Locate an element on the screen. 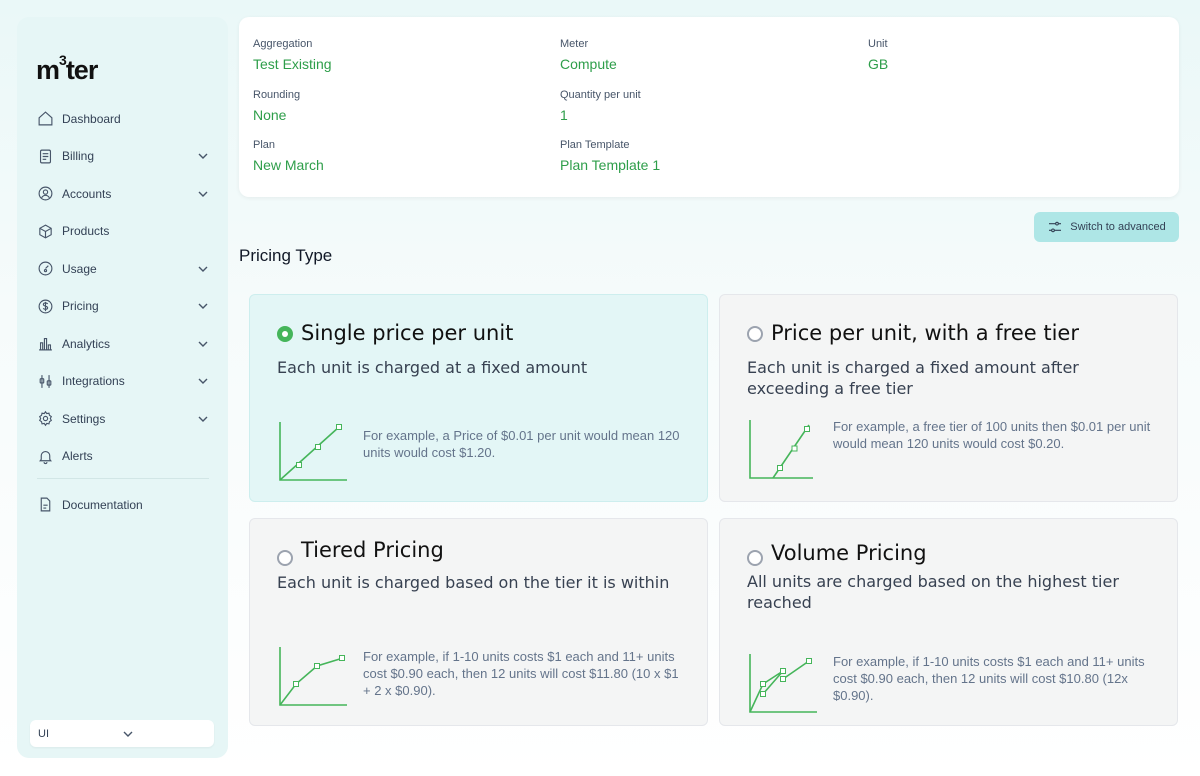 Image resolution: width=1200 pixels, height=776 pixels. field-value: 1 is located at coordinates (564, 115).